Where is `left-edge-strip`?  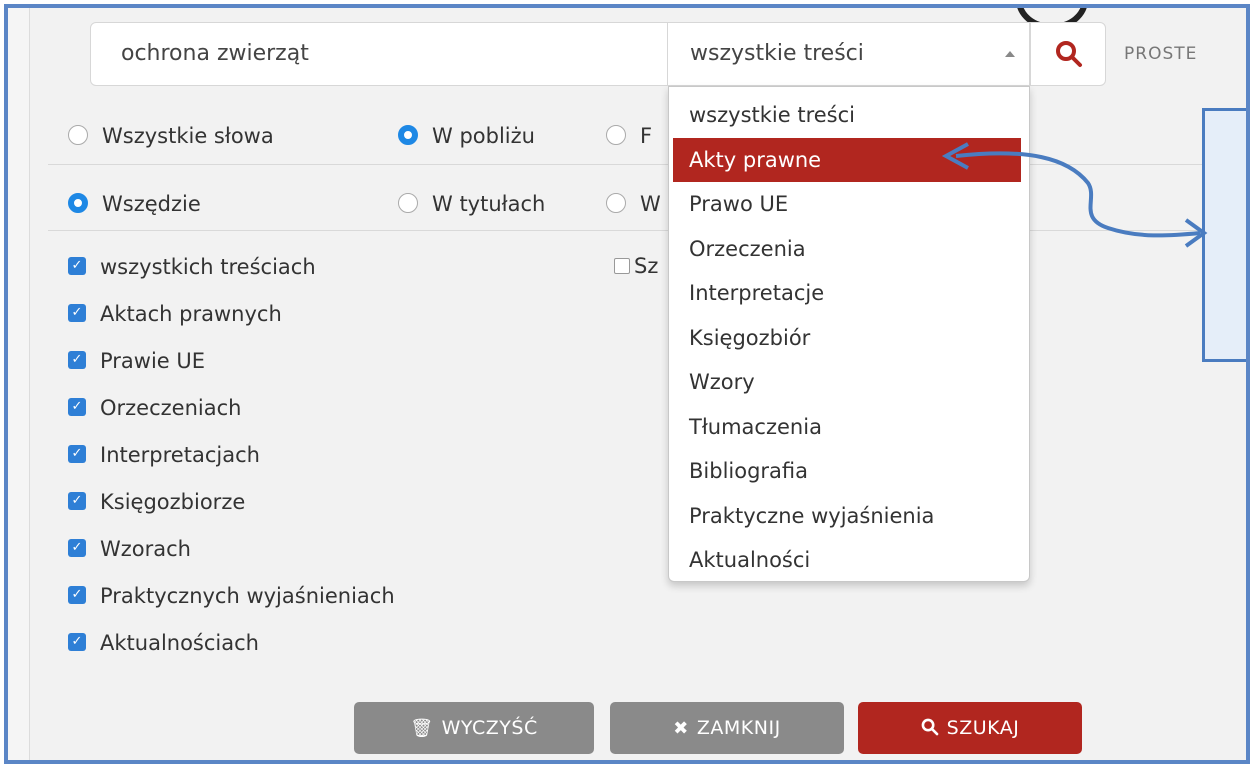
left-edge-strip is located at coordinates (19, 384).